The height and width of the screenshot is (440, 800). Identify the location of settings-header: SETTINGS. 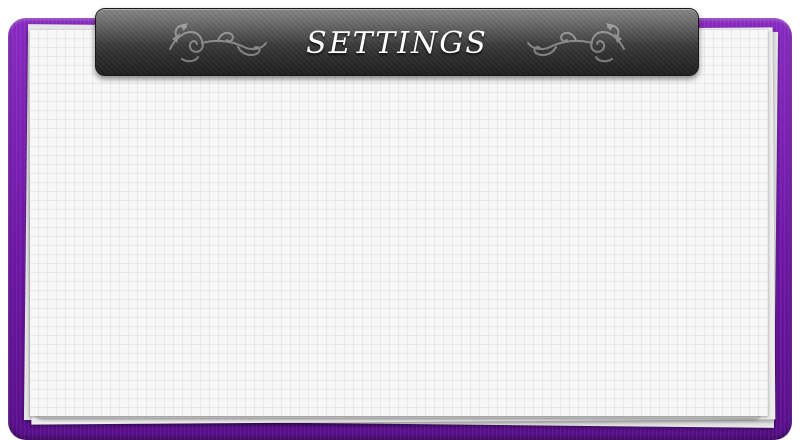
(397, 42).